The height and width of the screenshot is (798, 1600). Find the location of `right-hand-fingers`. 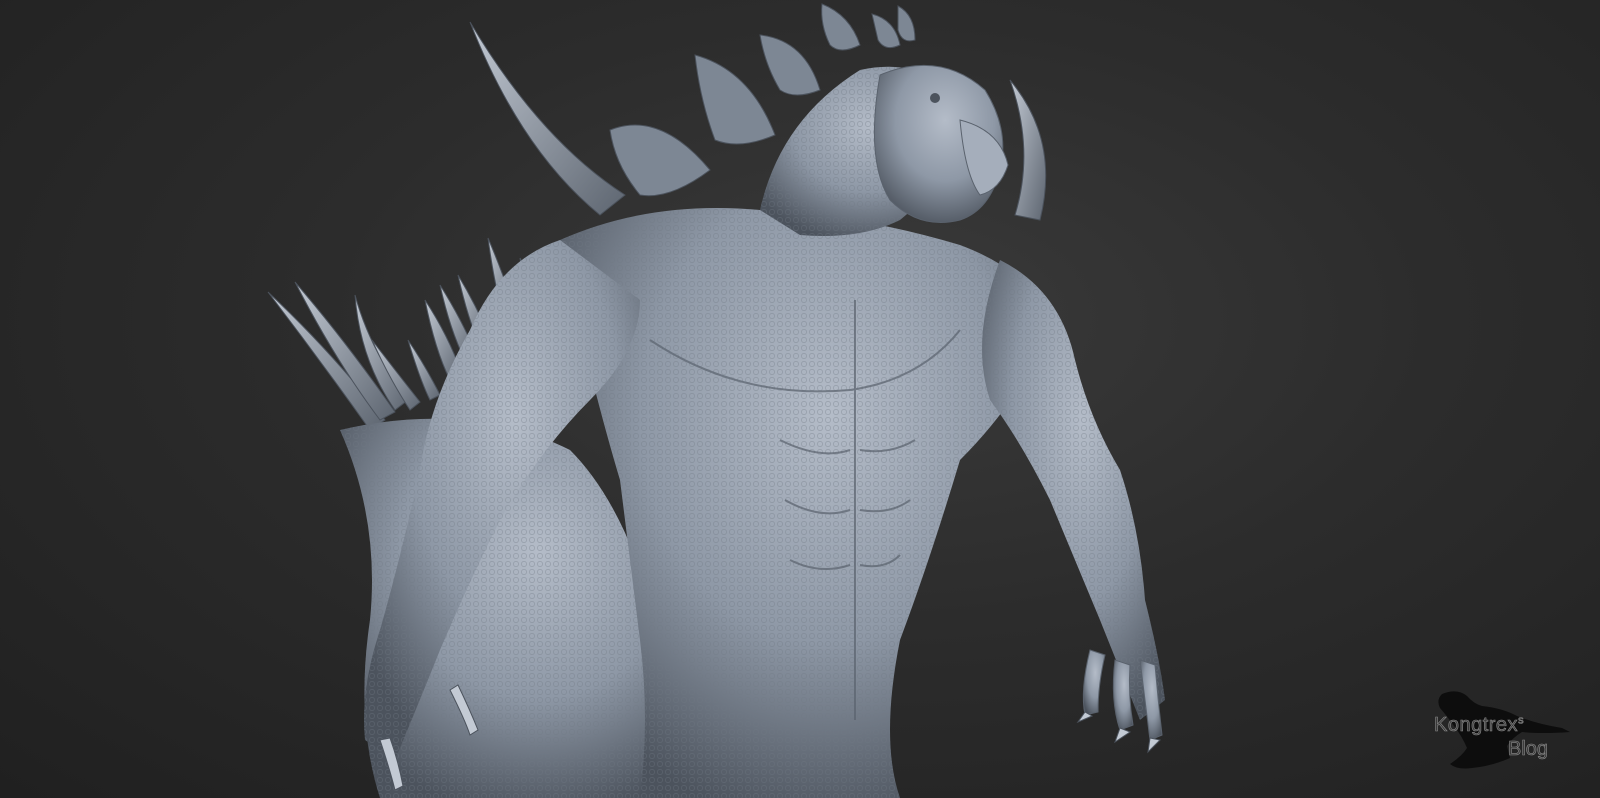

right-hand-fingers is located at coordinates (1122, 695).